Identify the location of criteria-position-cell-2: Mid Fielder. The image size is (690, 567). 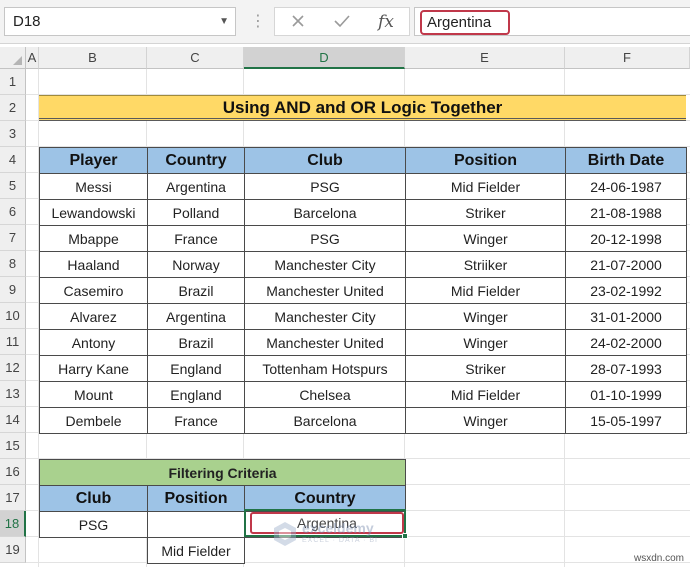
(196, 550).